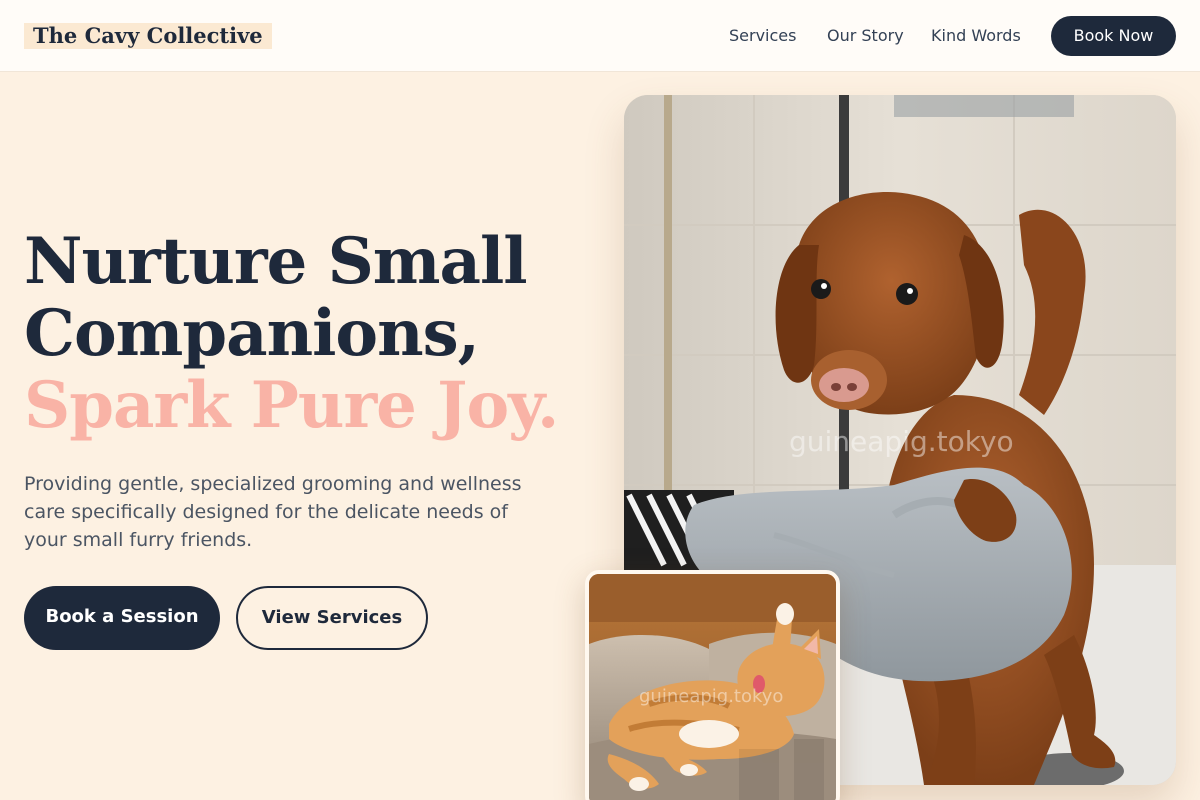 Image resolution: width=1200 pixels, height=800 pixels. What do you see at coordinates (252, 333) in the screenshot?
I see `hero-title-line-2: Companions,` at bounding box center [252, 333].